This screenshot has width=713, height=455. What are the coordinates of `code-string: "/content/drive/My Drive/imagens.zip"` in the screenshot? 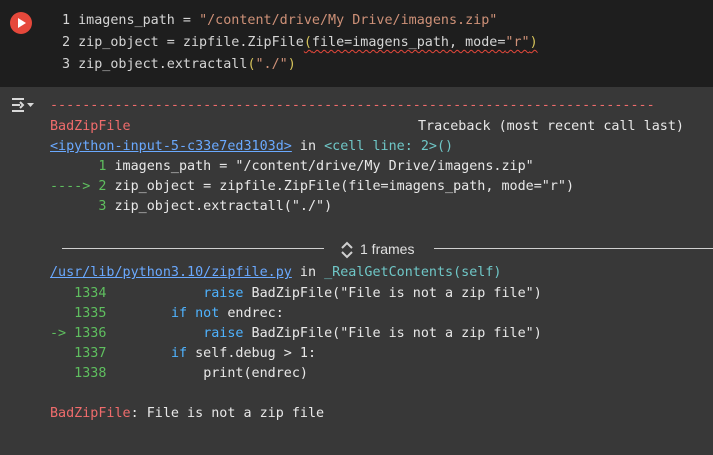 It's located at (348, 20).